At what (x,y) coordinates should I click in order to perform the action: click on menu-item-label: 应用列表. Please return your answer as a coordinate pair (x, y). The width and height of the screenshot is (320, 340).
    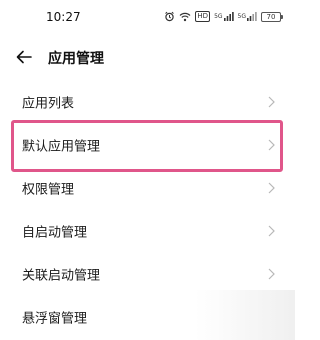
    Looking at the image, I should click on (48, 103).